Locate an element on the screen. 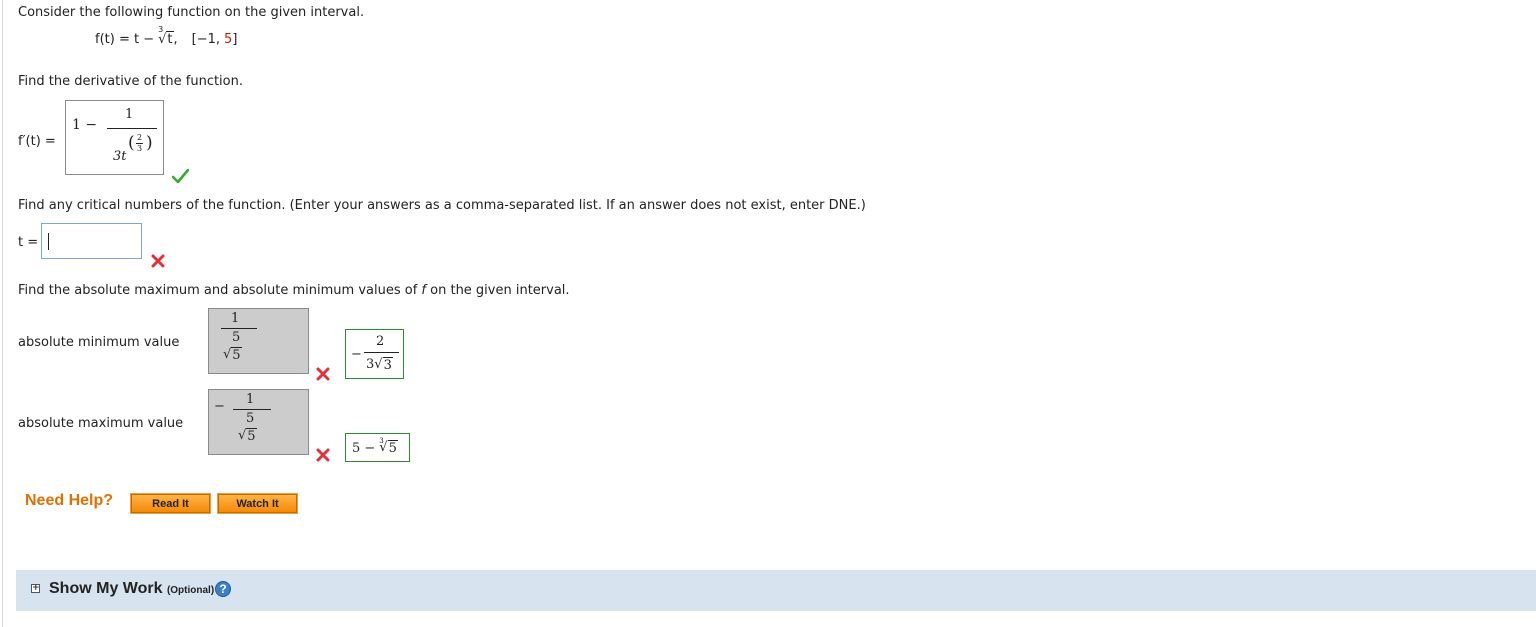 The image size is (1536, 627). need-help-title: Need Help? is located at coordinates (69, 500).